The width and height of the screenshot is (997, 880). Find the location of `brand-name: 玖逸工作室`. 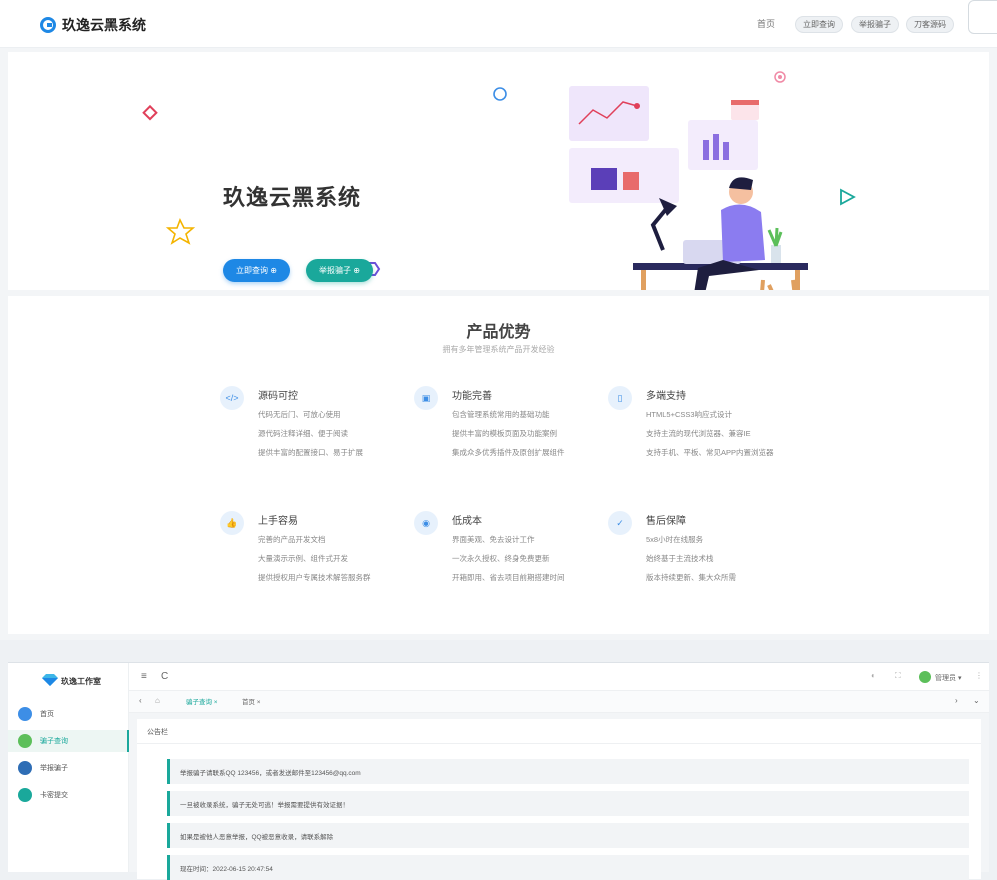

brand-name: 玖逸工作室 is located at coordinates (81, 681).